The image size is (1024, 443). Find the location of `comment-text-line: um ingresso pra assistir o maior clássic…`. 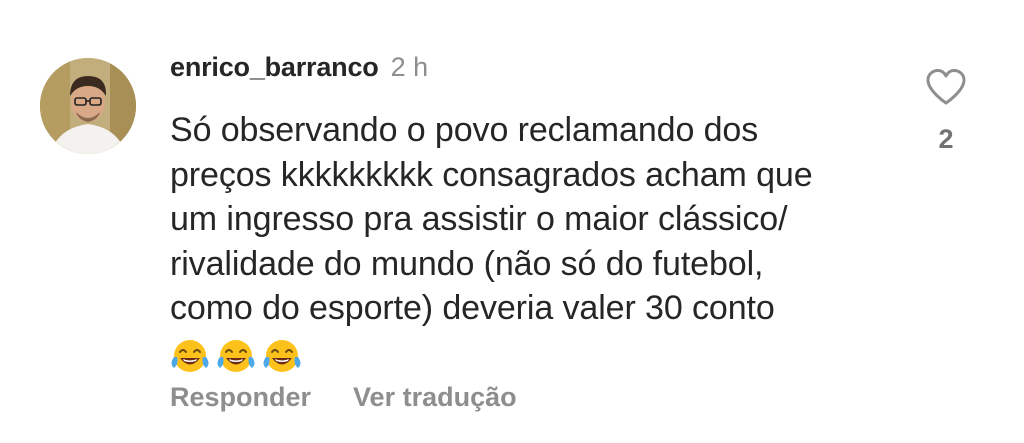

comment-text-line: um ingresso pra assistir o maior clássic… is located at coordinates (479, 219).